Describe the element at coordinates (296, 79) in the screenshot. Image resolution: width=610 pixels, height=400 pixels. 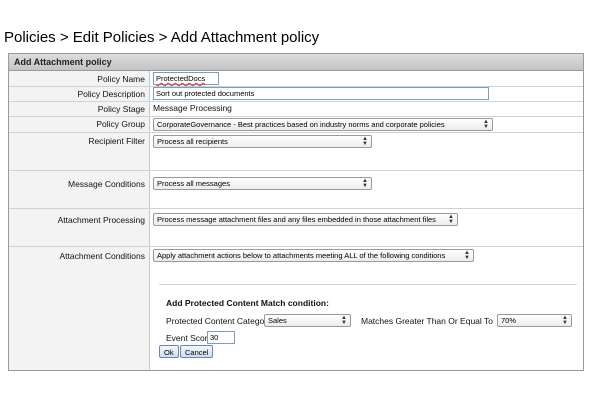
I see `row-policy-name: Policy Name ProtectedDocs` at that location.